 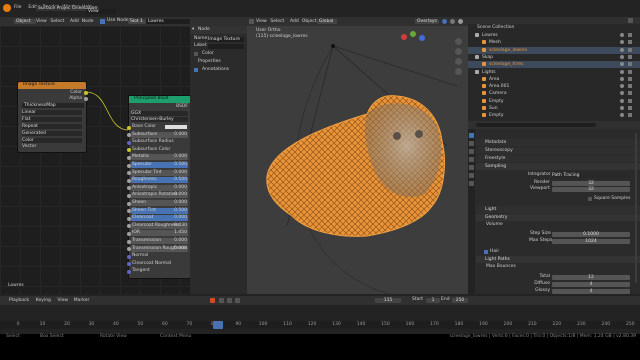 I want to click on outliner-item: Lights, so click(x=554, y=72).